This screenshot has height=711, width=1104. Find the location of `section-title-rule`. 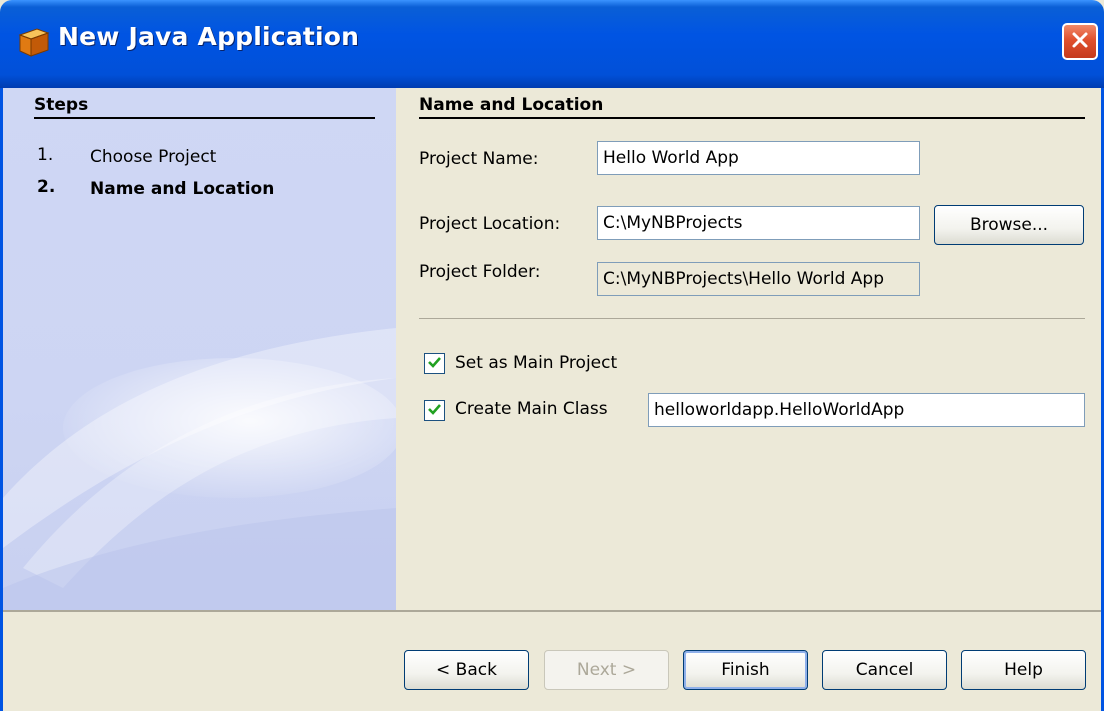

section-title-rule is located at coordinates (752, 118).